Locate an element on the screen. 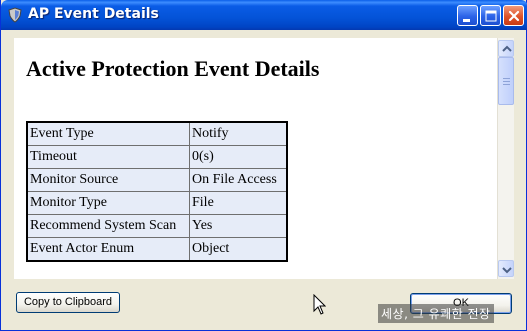 Image resolution: width=527 pixels, height=331 pixels. table-row: Monitor Source On File Access is located at coordinates (157, 180).